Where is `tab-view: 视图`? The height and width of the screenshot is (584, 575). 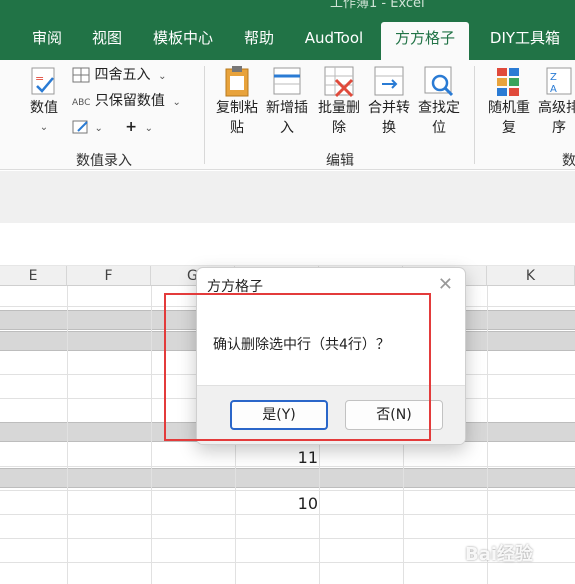 tab-view: 视图 is located at coordinates (107, 41).